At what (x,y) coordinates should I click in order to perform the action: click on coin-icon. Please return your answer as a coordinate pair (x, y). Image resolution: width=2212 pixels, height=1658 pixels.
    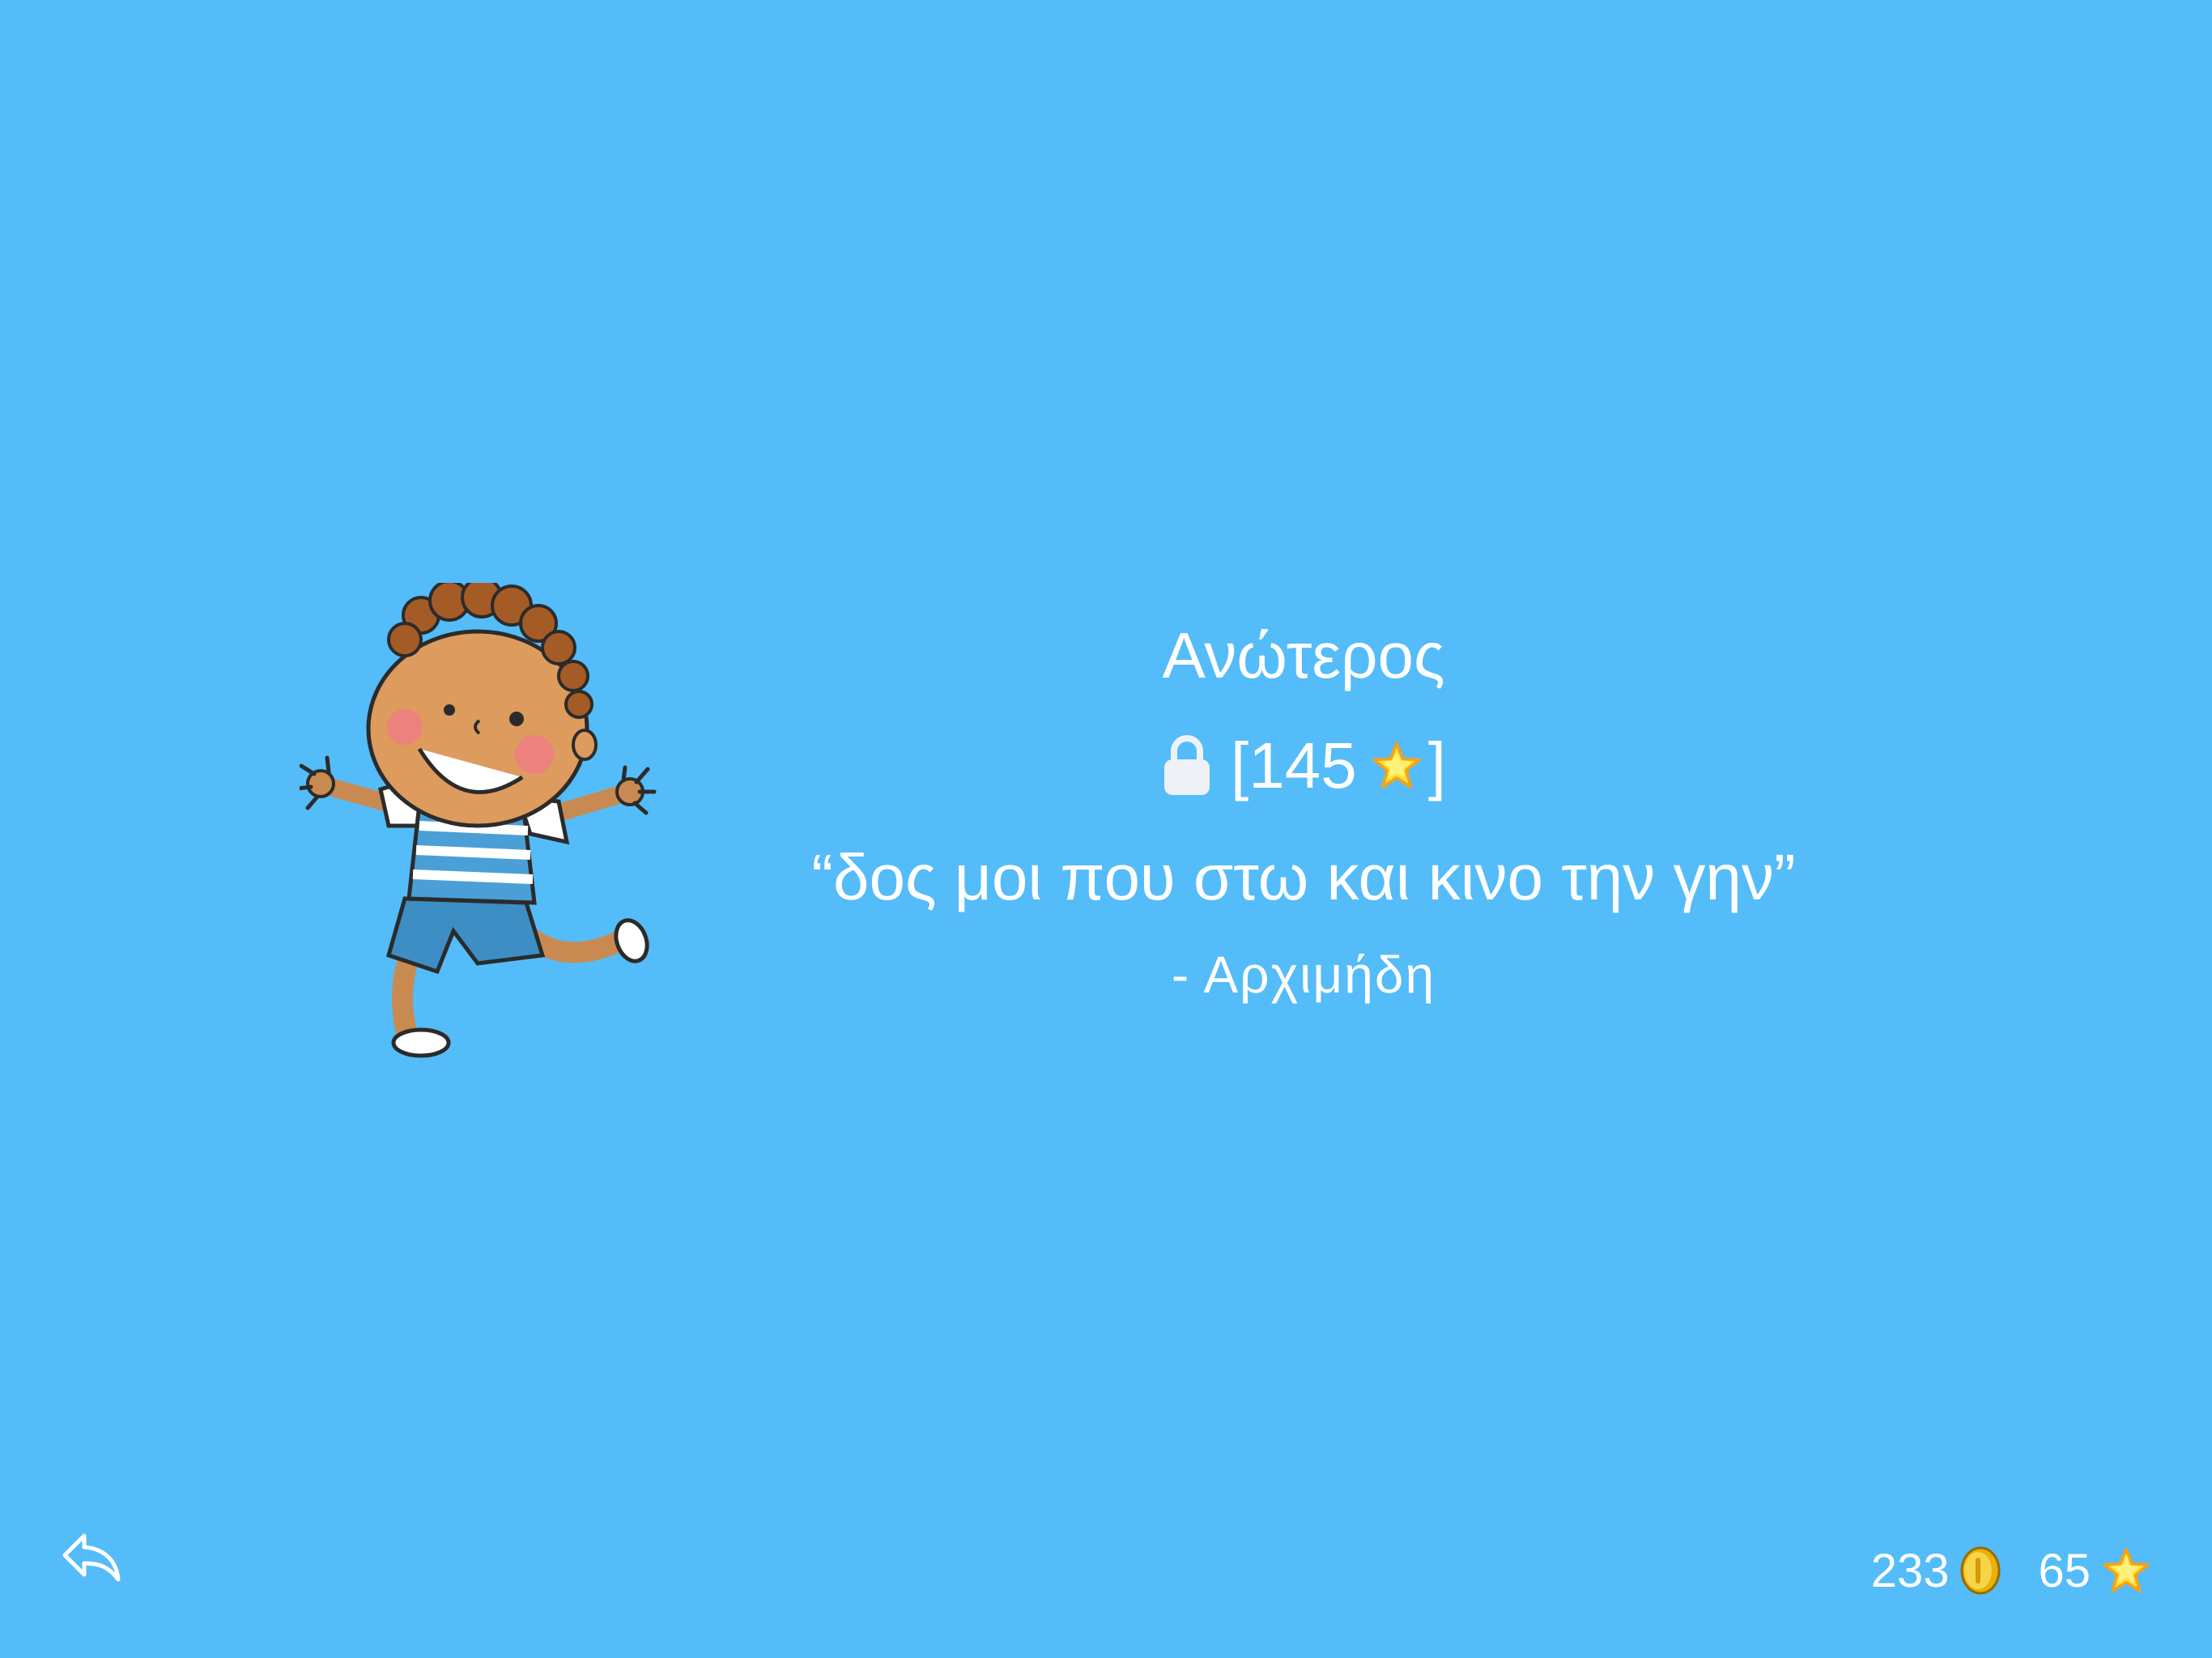
    Looking at the image, I should click on (1981, 1570).